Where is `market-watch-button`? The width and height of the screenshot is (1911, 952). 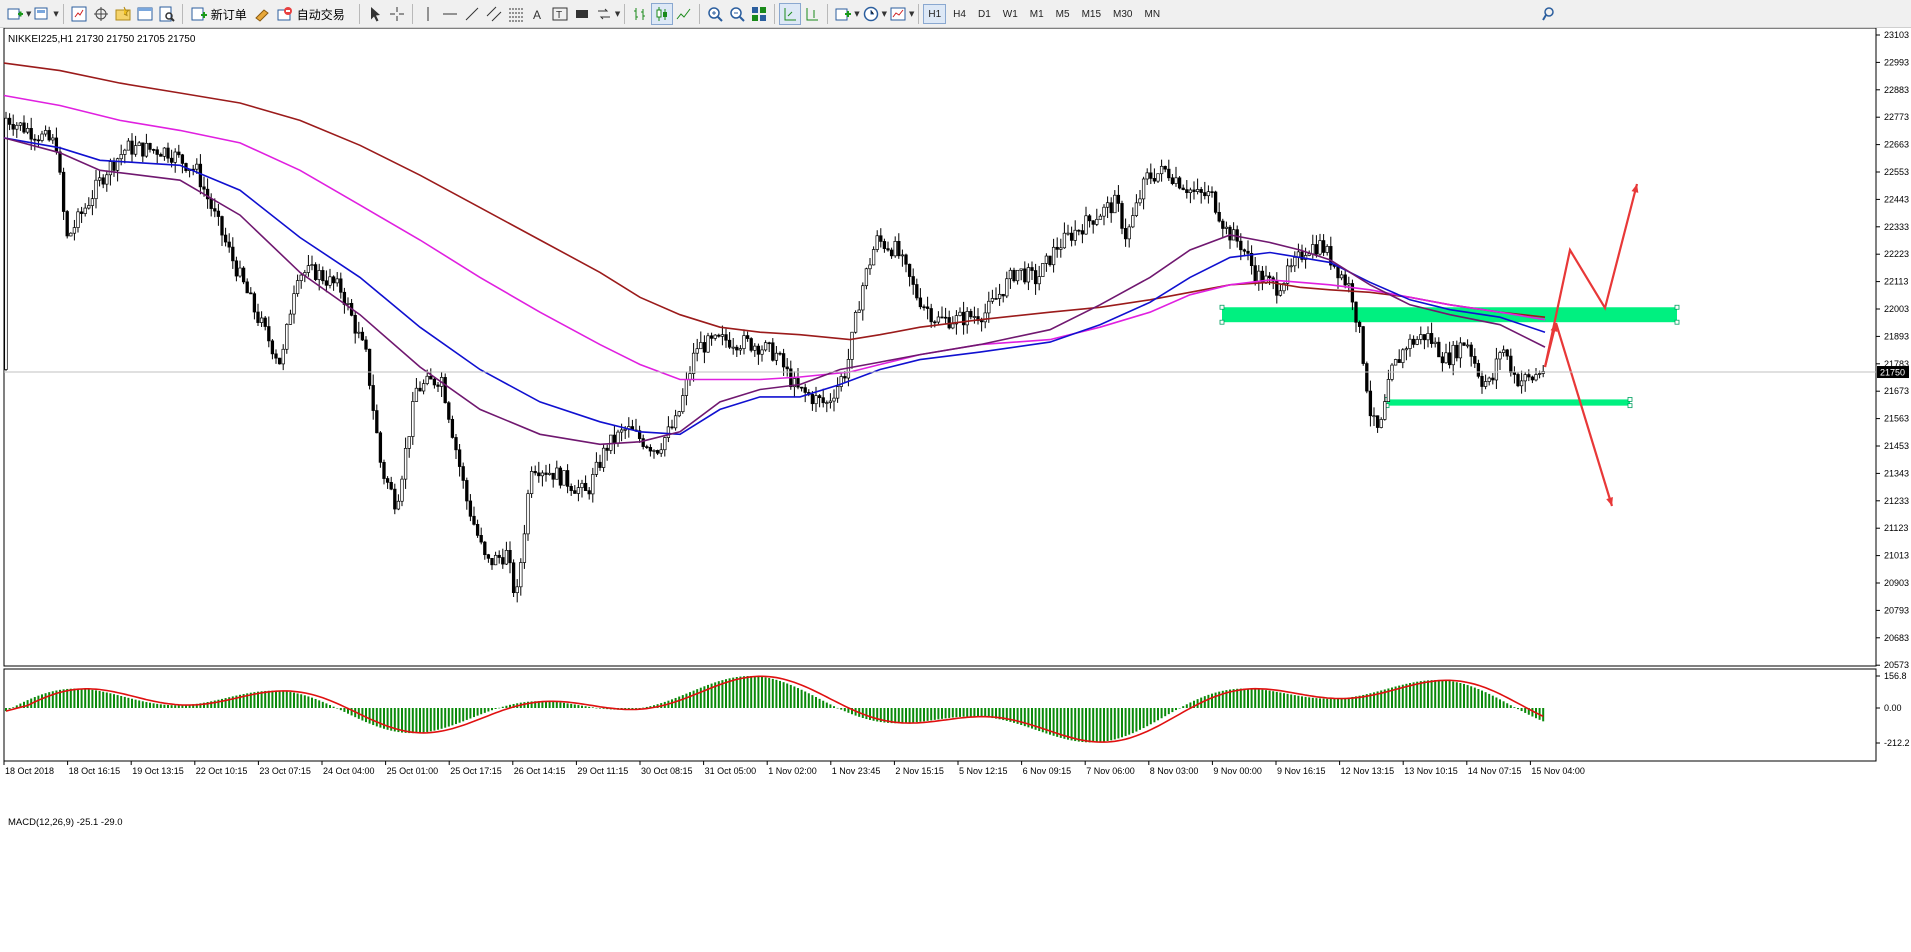
market-watch-button is located at coordinates (79, 14).